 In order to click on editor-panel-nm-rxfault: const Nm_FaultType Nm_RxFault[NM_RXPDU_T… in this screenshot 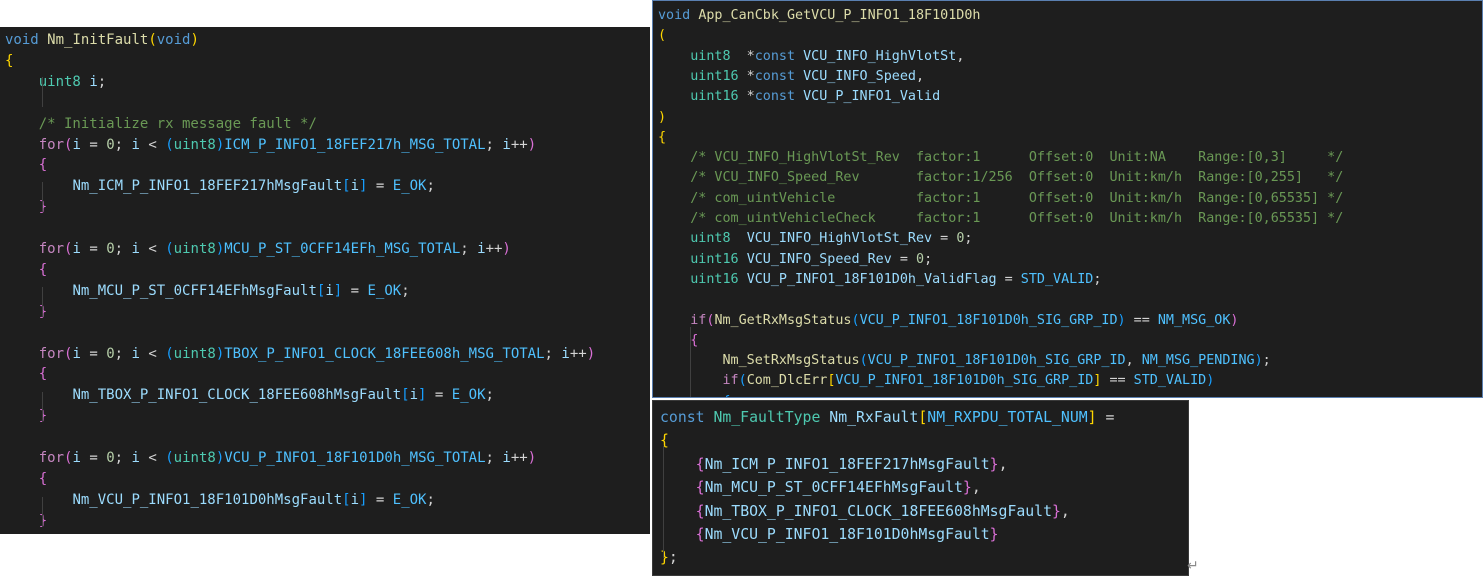, I will do `click(920, 488)`.